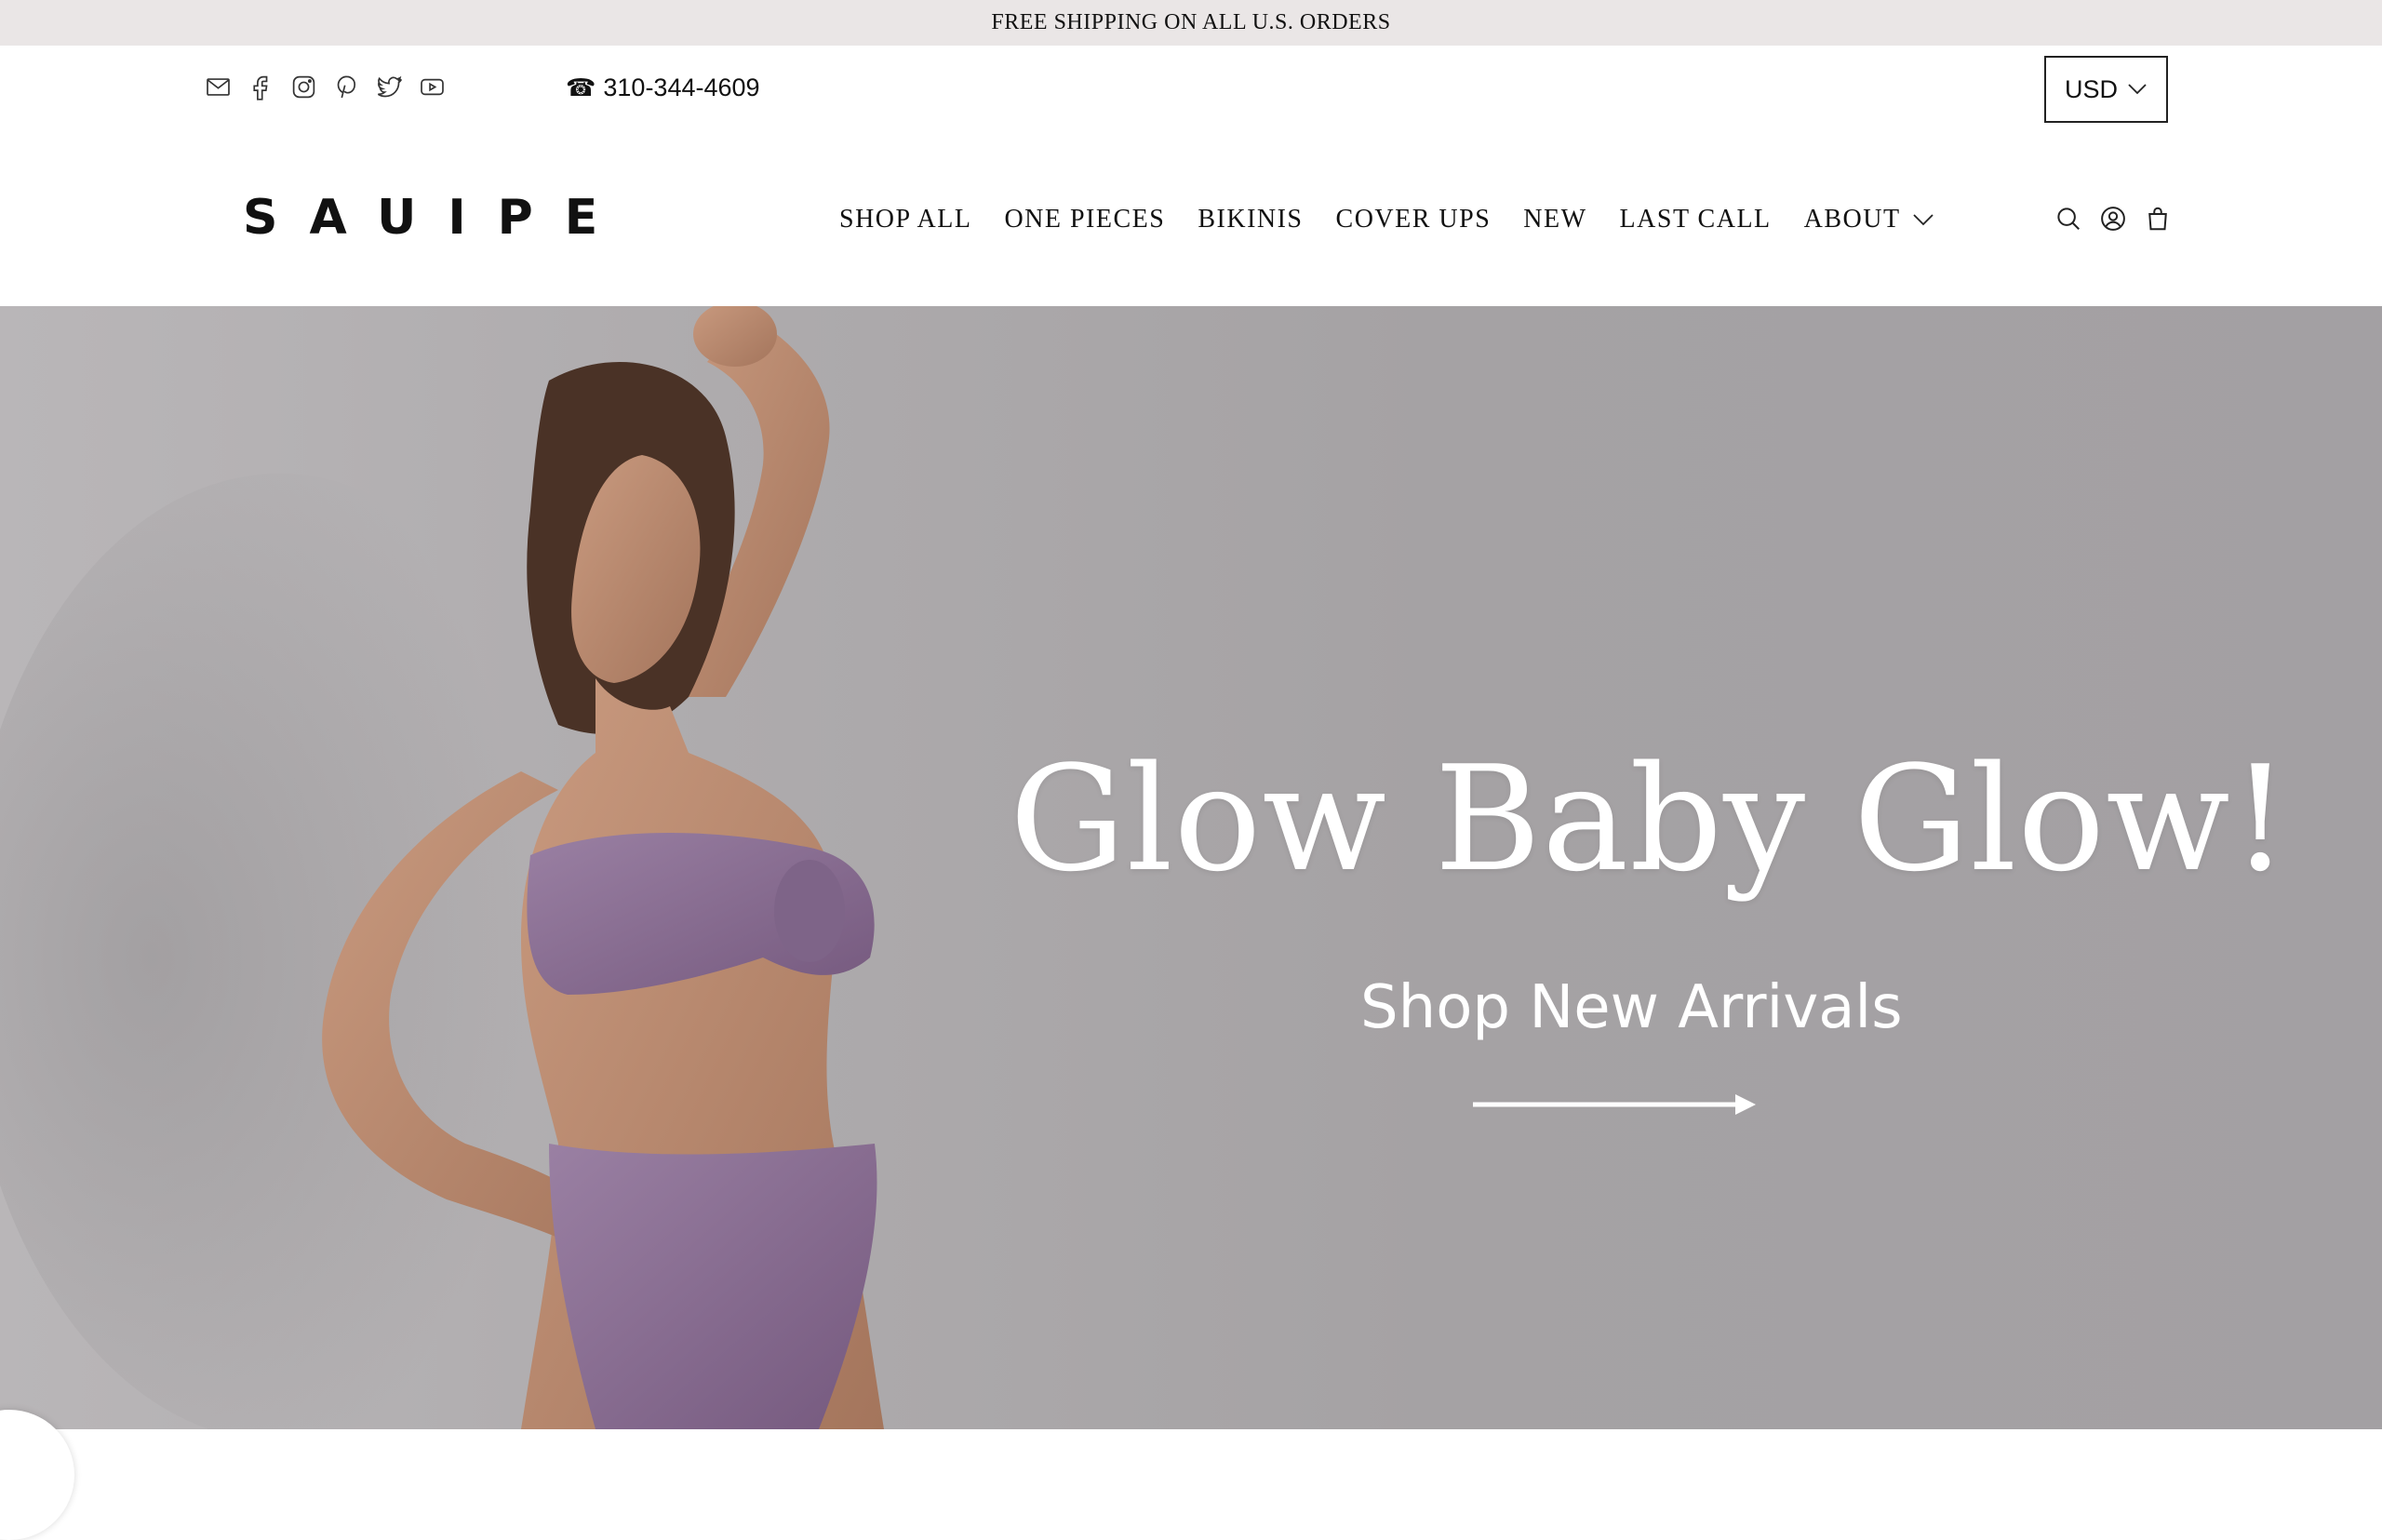 The width and height of the screenshot is (2382, 1540). What do you see at coordinates (218, 87) in the screenshot?
I see `mail-icon` at bounding box center [218, 87].